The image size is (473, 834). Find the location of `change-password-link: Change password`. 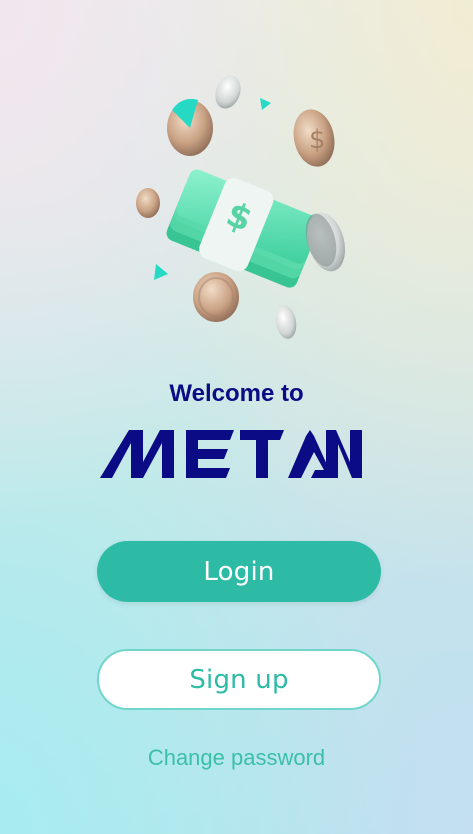

change-password-link: Change password is located at coordinates (236, 758).